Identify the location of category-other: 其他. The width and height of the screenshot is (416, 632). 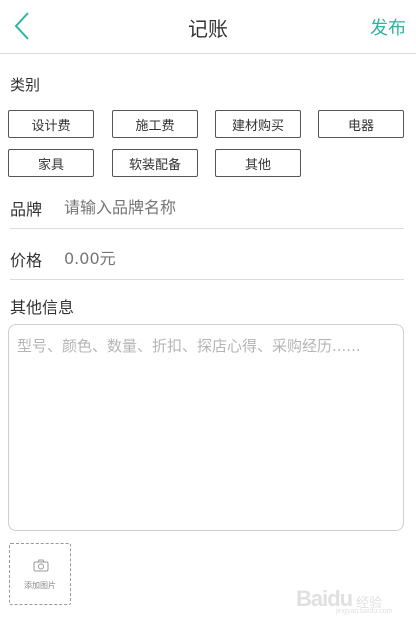
(258, 163).